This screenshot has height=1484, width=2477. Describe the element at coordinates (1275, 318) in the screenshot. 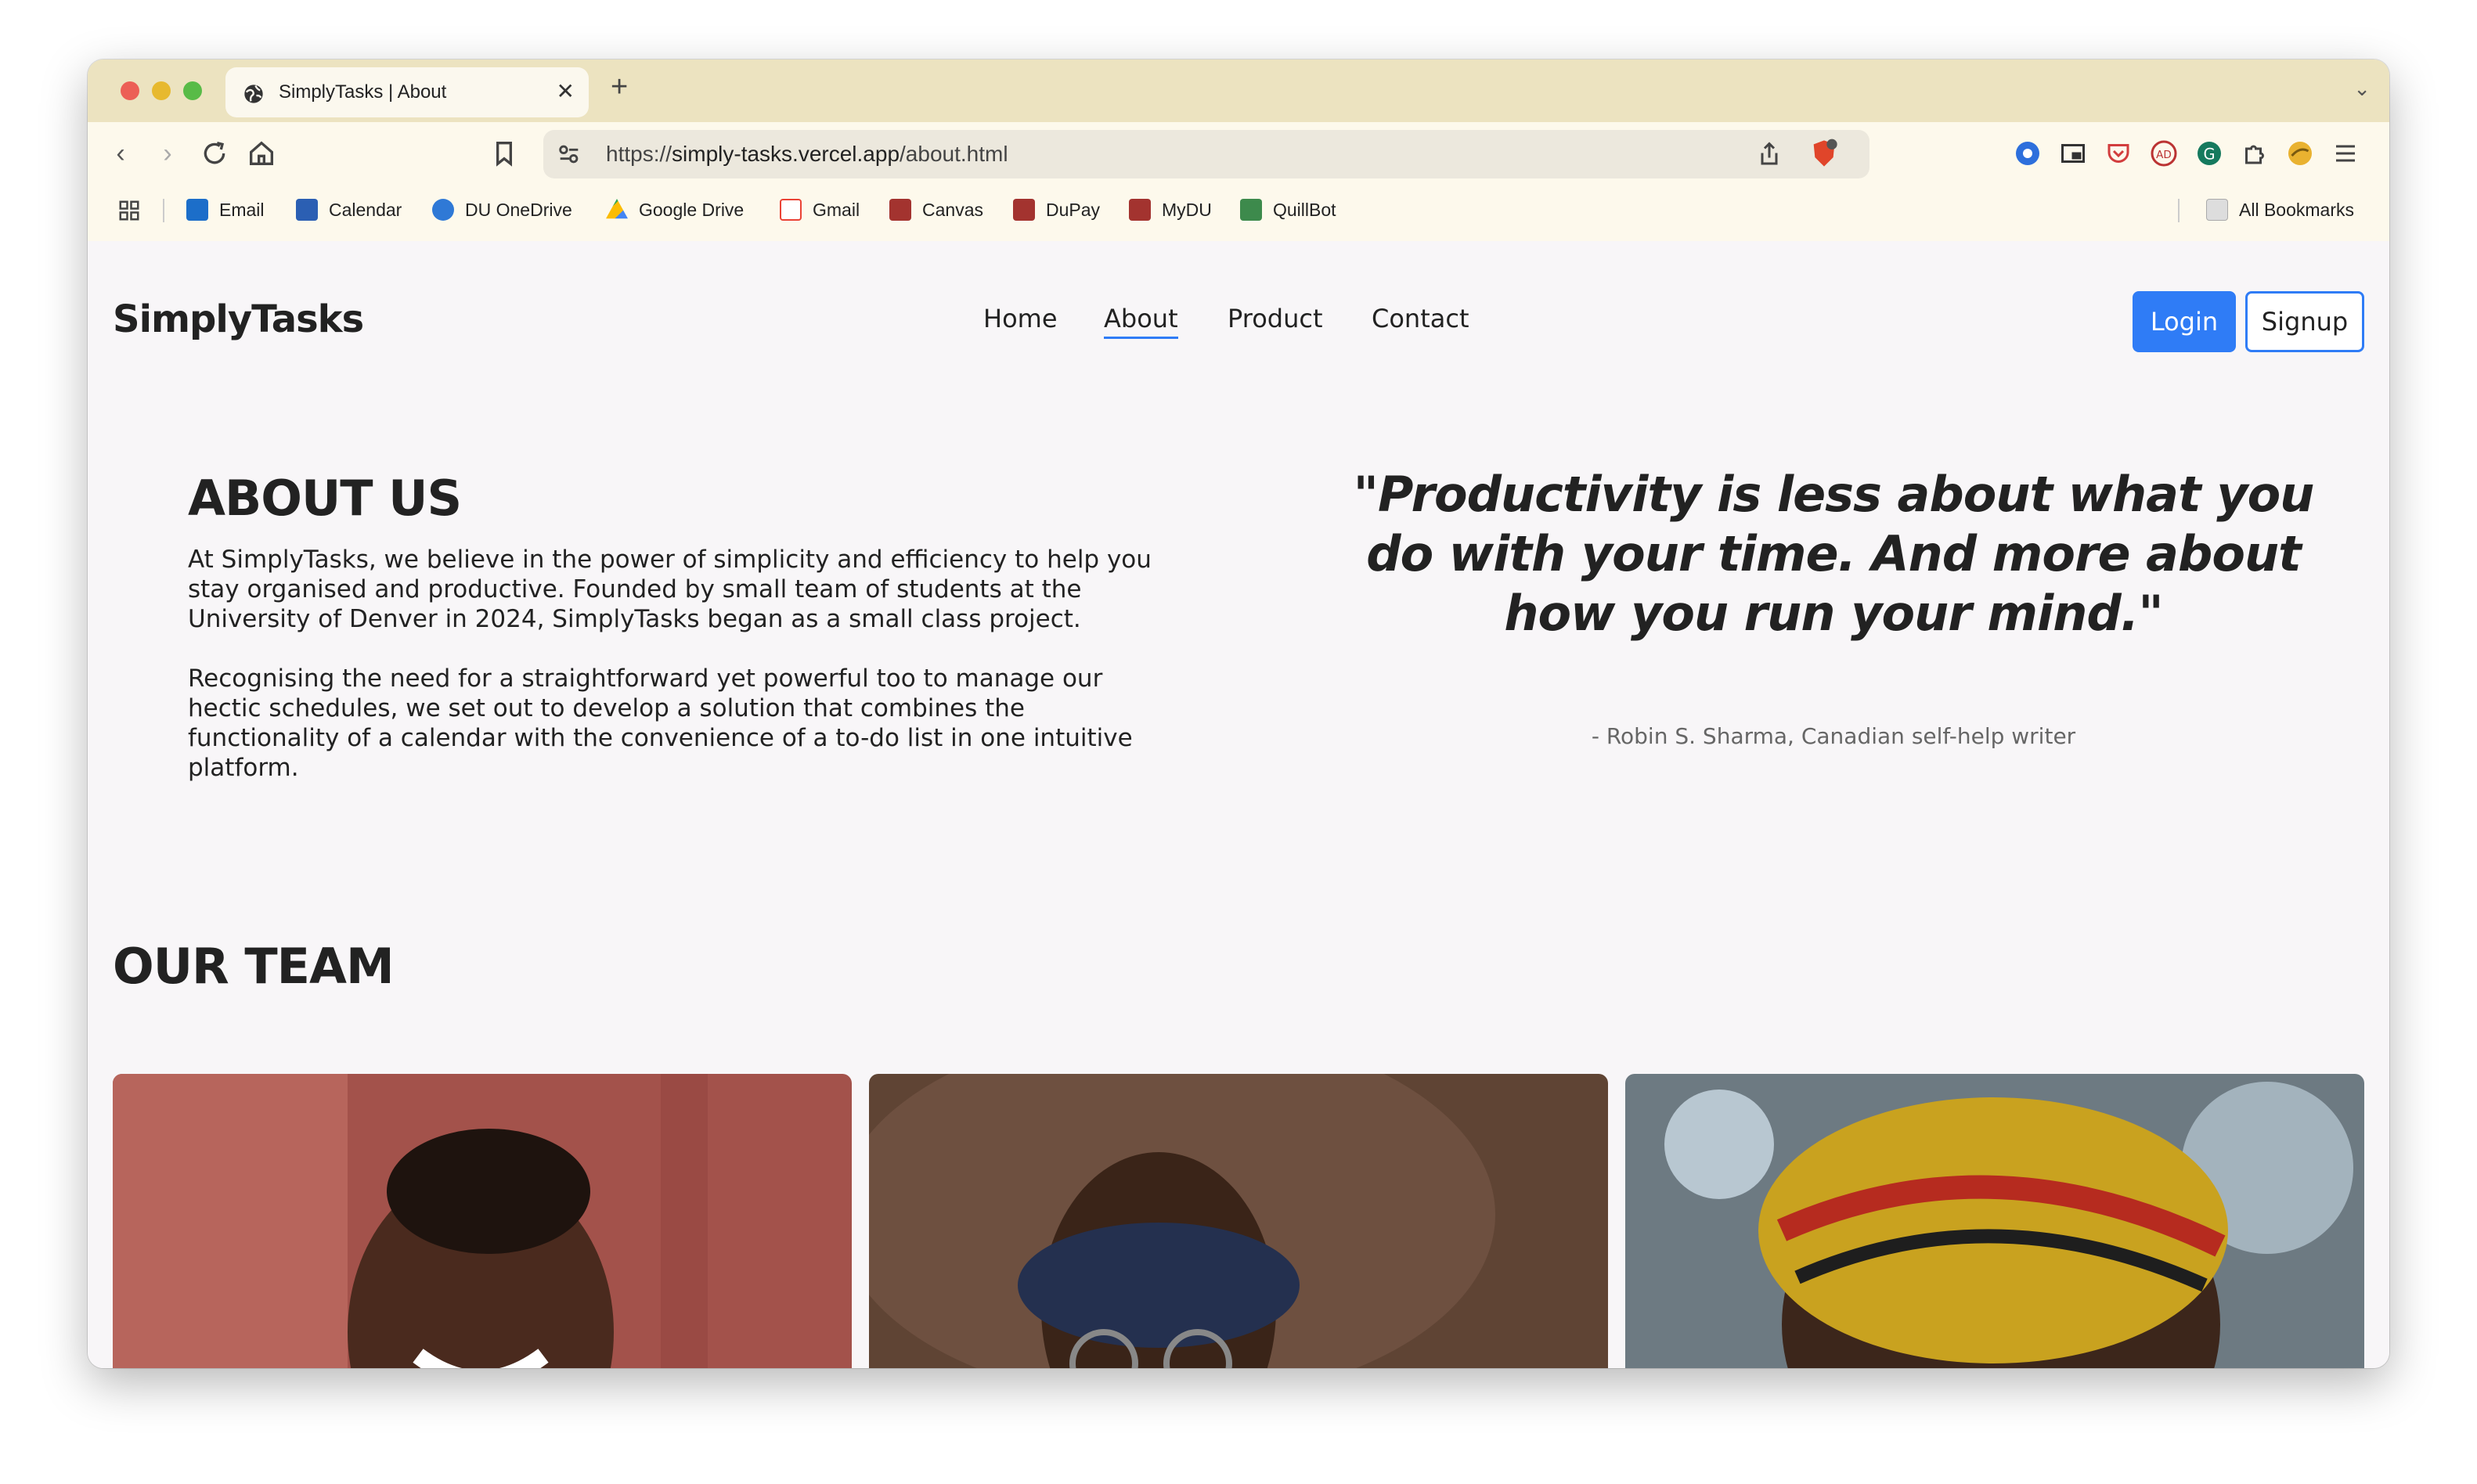

I see `nav-product: Product` at that location.